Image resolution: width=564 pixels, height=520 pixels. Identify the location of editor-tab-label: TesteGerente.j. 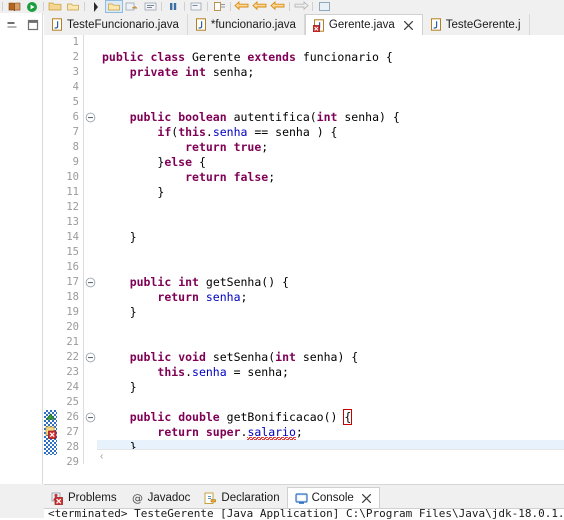
(483, 24).